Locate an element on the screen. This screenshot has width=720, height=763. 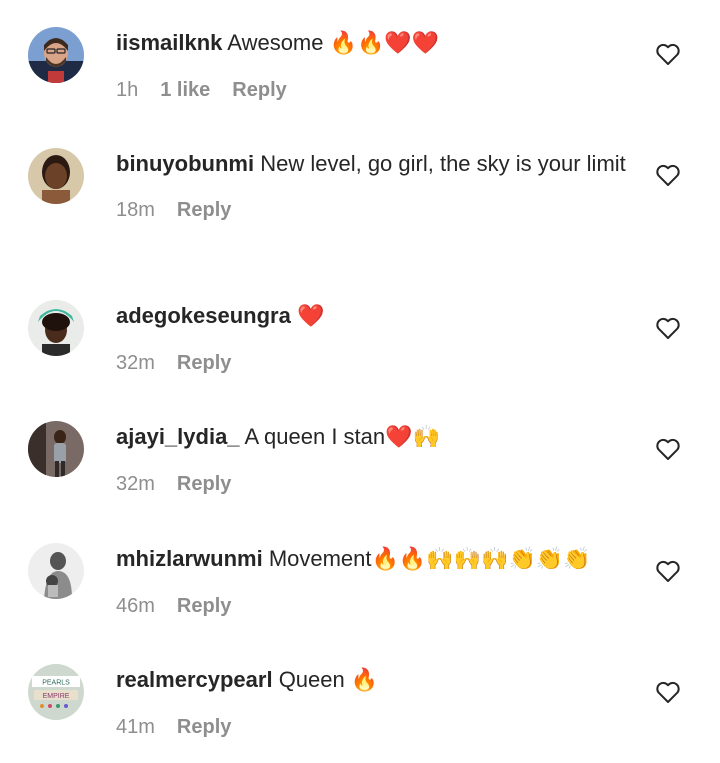
comment-text-line: mhizlarwunmi Movement🔥🔥🙌🙌🙌👏👏👏 is located at coordinates (376, 559).